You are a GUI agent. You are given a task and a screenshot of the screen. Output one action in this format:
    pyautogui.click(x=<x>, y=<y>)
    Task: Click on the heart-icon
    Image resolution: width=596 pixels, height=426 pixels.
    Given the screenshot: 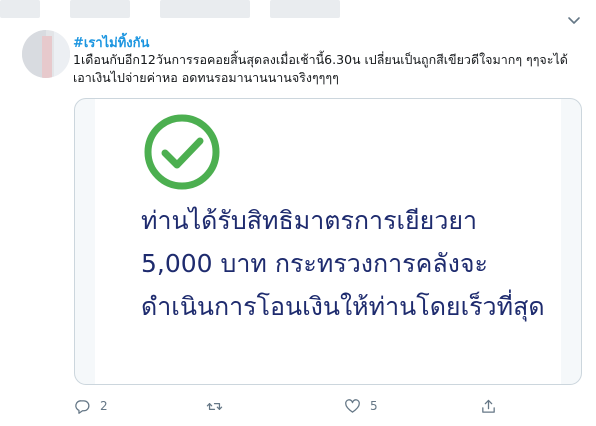 What is the action you would take?
    pyautogui.click(x=352, y=405)
    